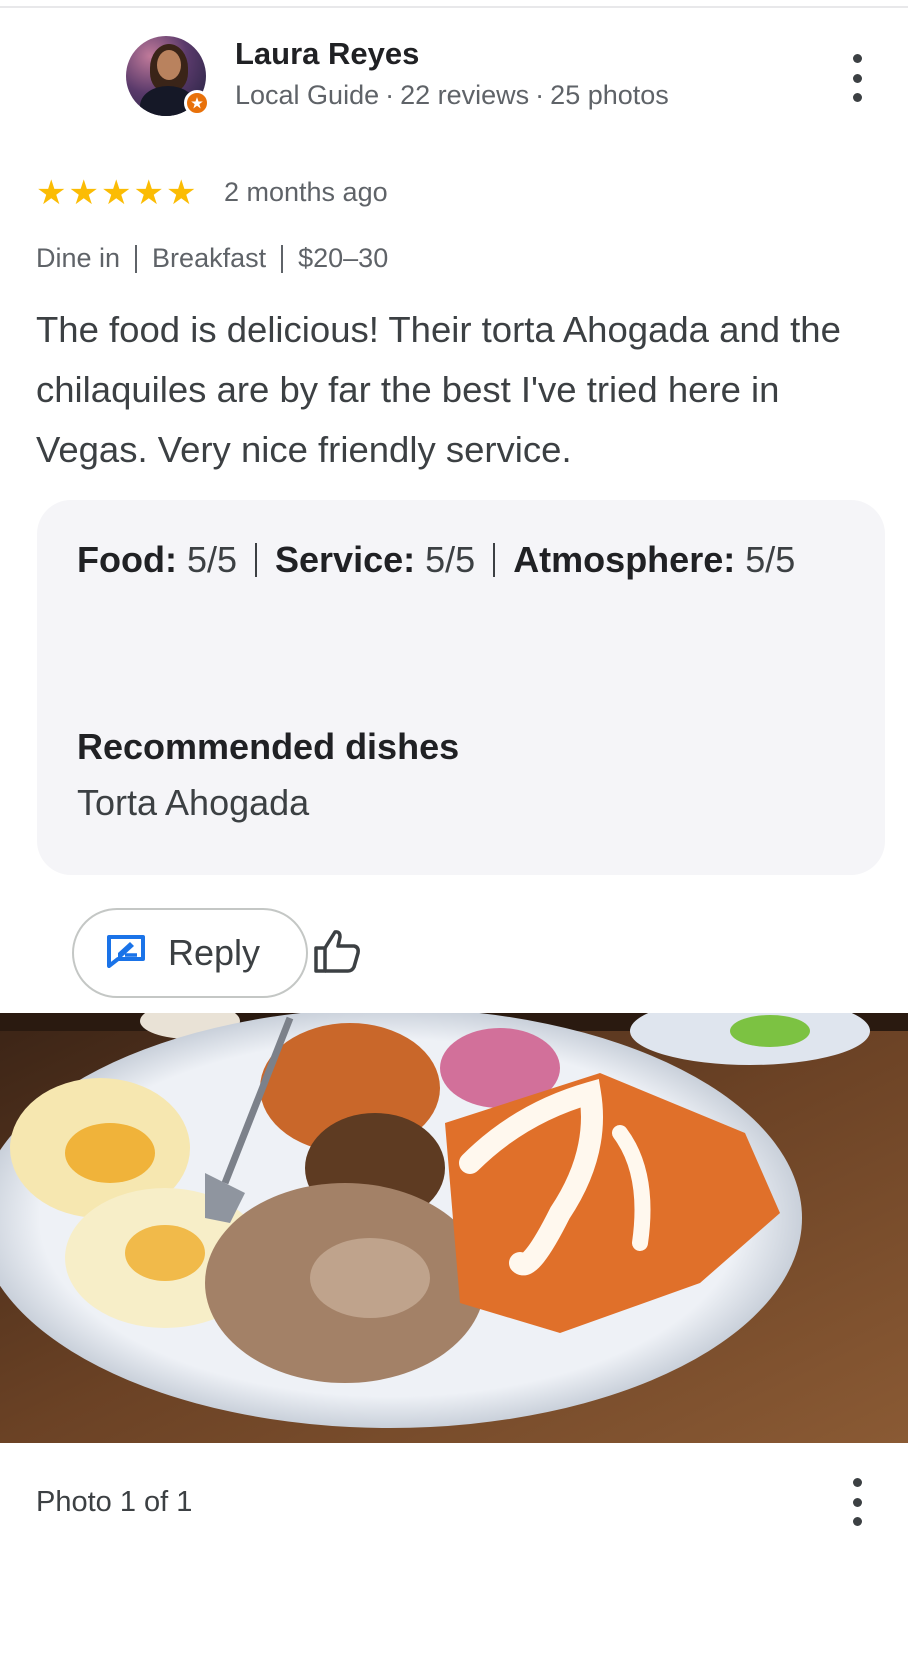 This screenshot has height=1665, width=908. I want to click on thumbs-up-icon, so click(337, 951).